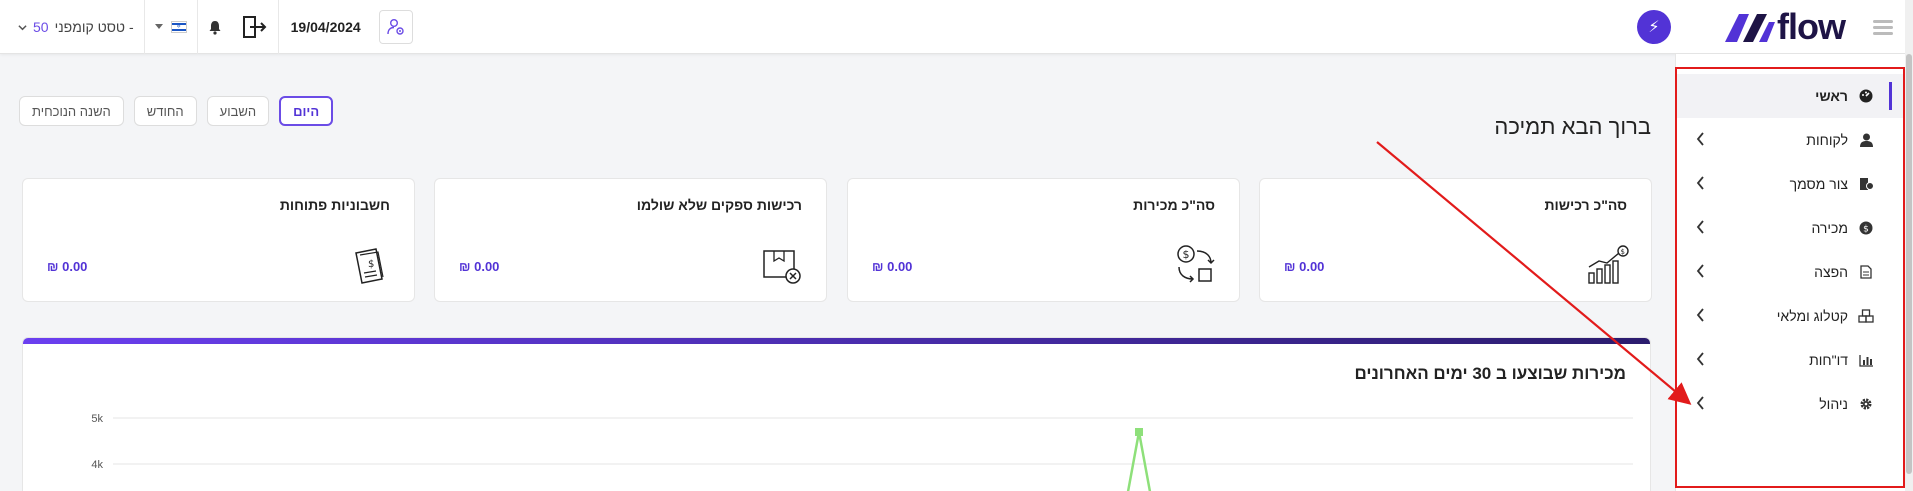  I want to click on sidebar-item-distribution: הפצה, so click(1791, 272).